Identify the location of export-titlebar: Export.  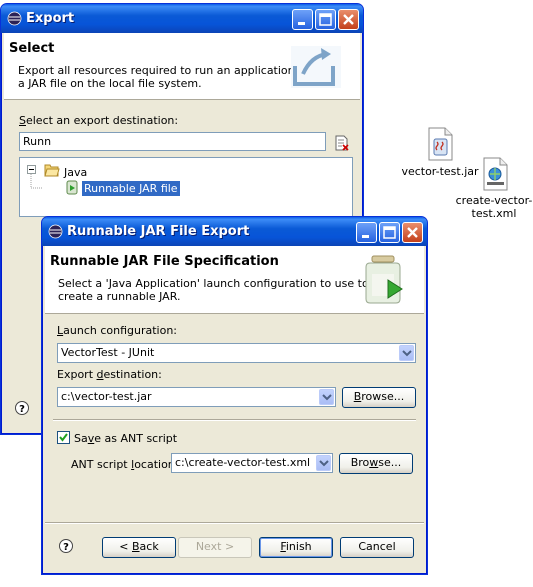
(182, 18).